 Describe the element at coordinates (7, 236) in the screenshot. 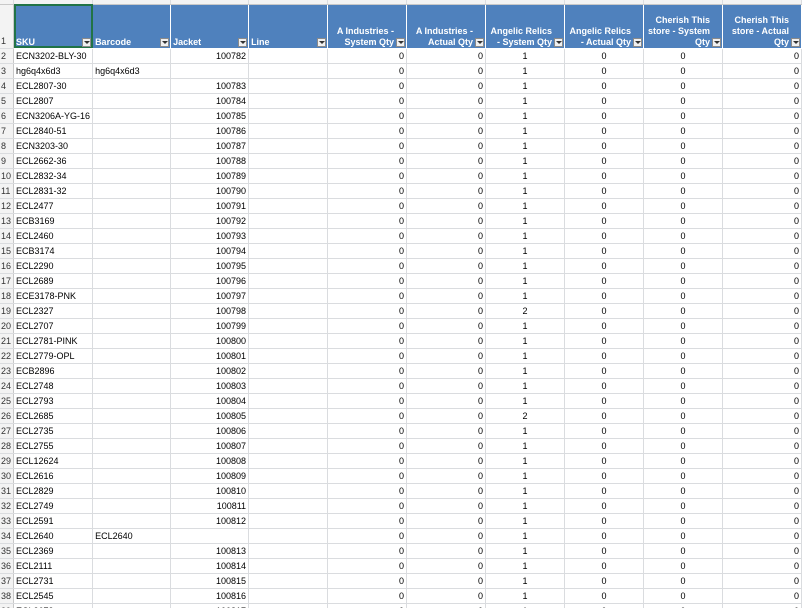

I see `row-number: 14` at that location.